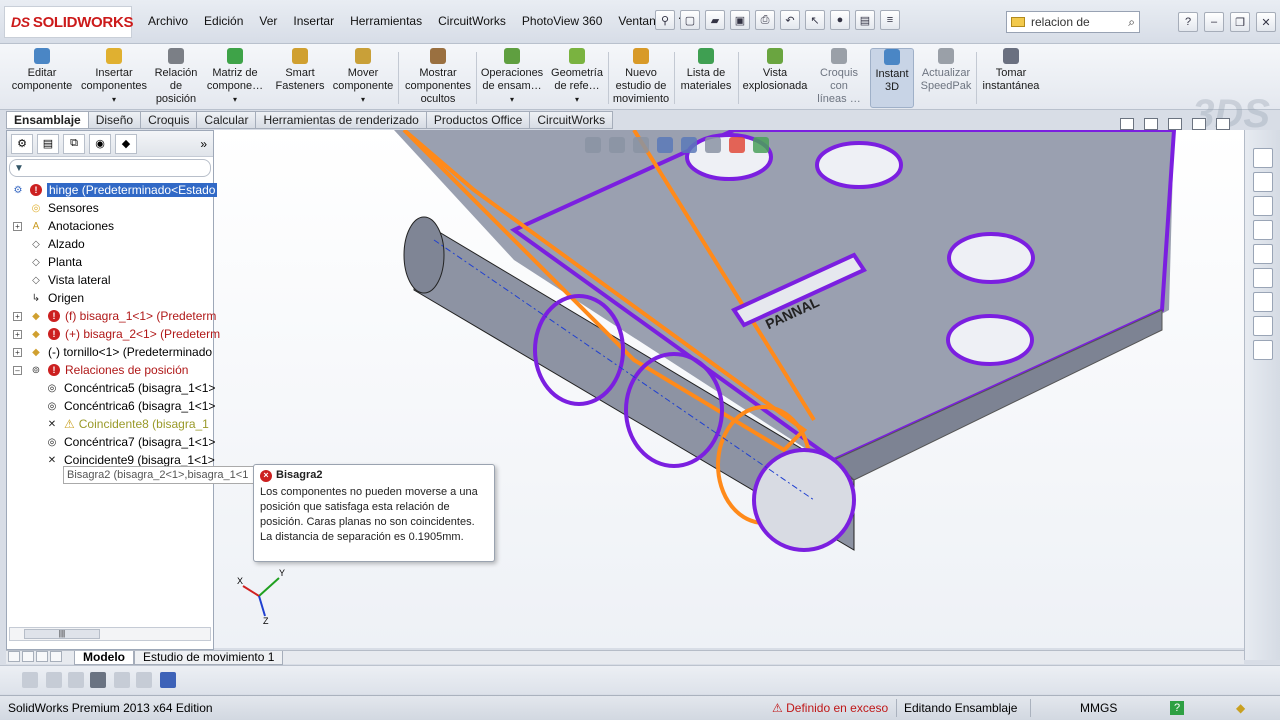 The height and width of the screenshot is (720, 1280). Describe the element at coordinates (55, 262) in the screenshot. I see `tree-item: ◇ Planta` at that location.